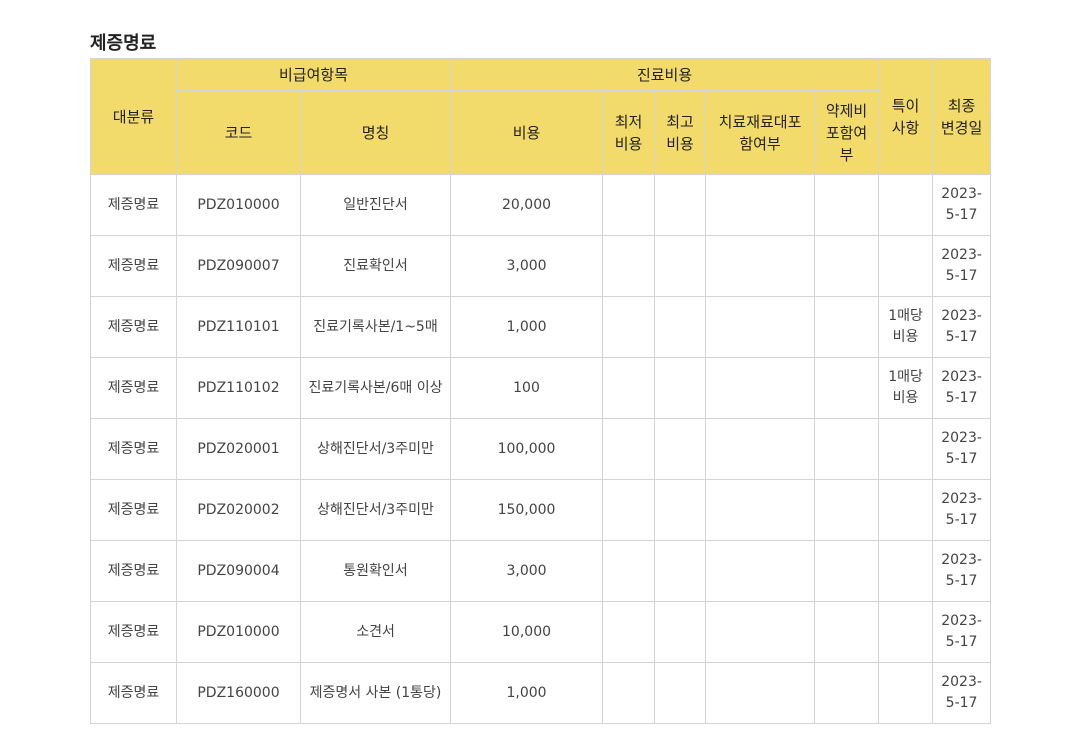 The width and height of the screenshot is (1080, 750). What do you see at coordinates (133, 116) in the screenshot?
I see `header-category: 대분류` at bounding box center [133, 116].